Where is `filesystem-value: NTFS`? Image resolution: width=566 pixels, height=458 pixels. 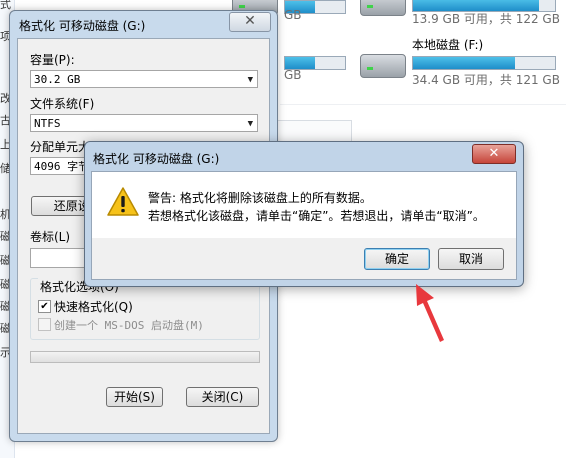
filesystem-value: NTFS is located at coordinates (47, 123).